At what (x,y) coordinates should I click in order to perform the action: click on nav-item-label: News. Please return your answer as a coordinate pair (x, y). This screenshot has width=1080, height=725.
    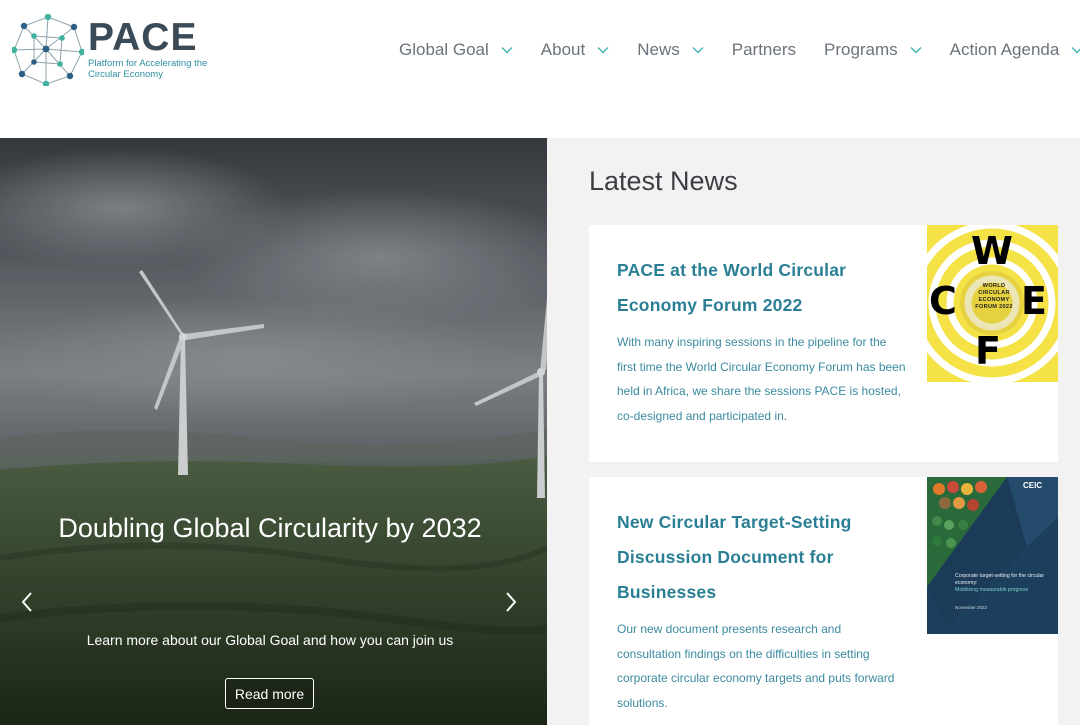
    Looking at the image, I should click on (658, 49).